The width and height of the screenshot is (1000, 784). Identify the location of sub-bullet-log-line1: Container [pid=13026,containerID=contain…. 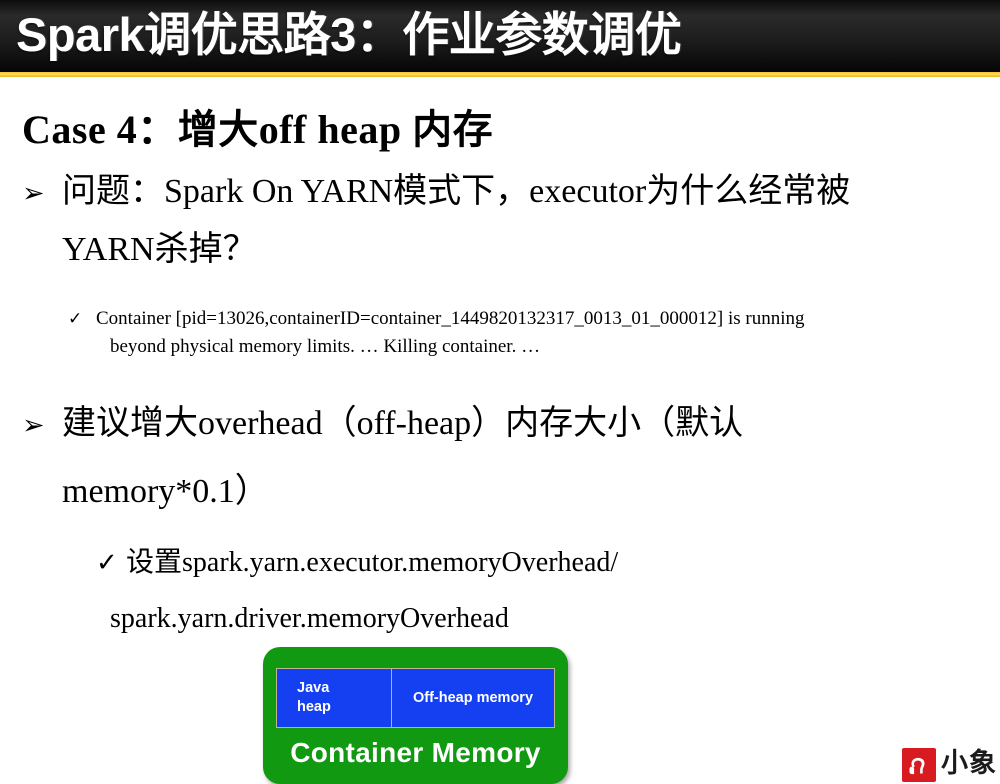
(450, 318).